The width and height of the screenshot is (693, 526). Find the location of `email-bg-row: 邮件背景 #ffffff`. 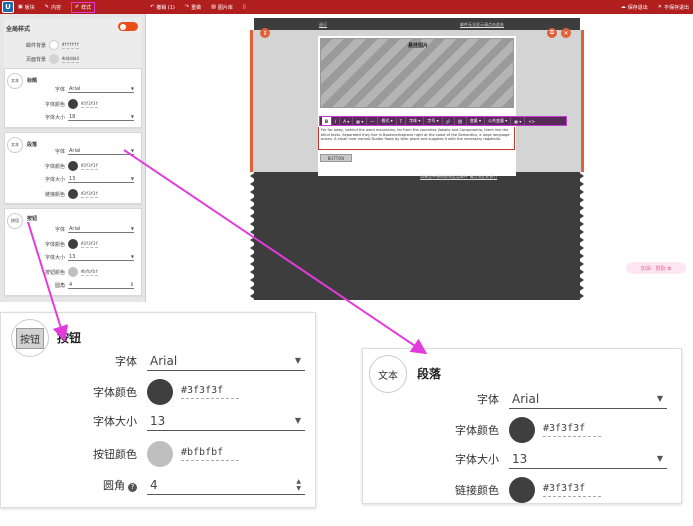

email-bg-row: 邮件背景 #ffffff is located at coordinates (41, 45).